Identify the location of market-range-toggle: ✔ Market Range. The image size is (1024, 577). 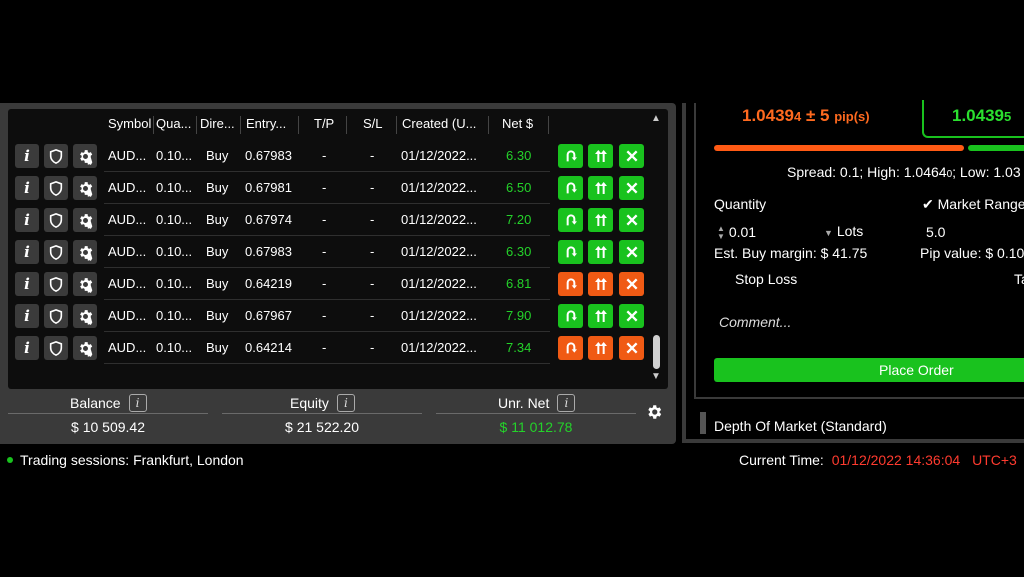
(973, 204).